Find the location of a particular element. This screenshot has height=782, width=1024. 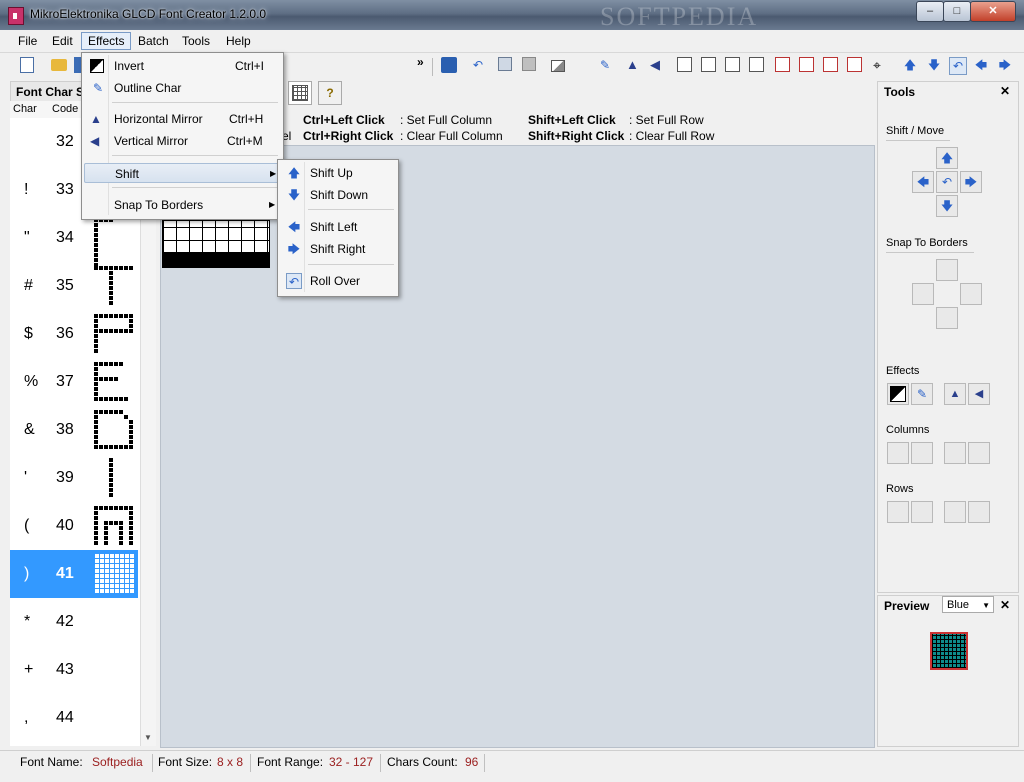

arrow-up-icon: 🡅 is located at coordinates (947, 158).